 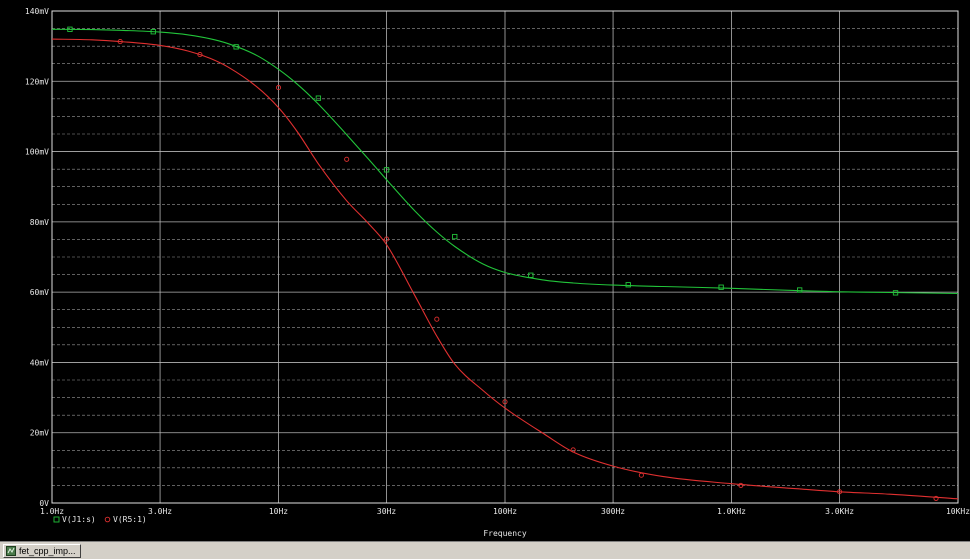 What do you see at coordinates (11, 551) in the screenshot?
I see `schematic-document-icon` at bounding box center [11, 551].